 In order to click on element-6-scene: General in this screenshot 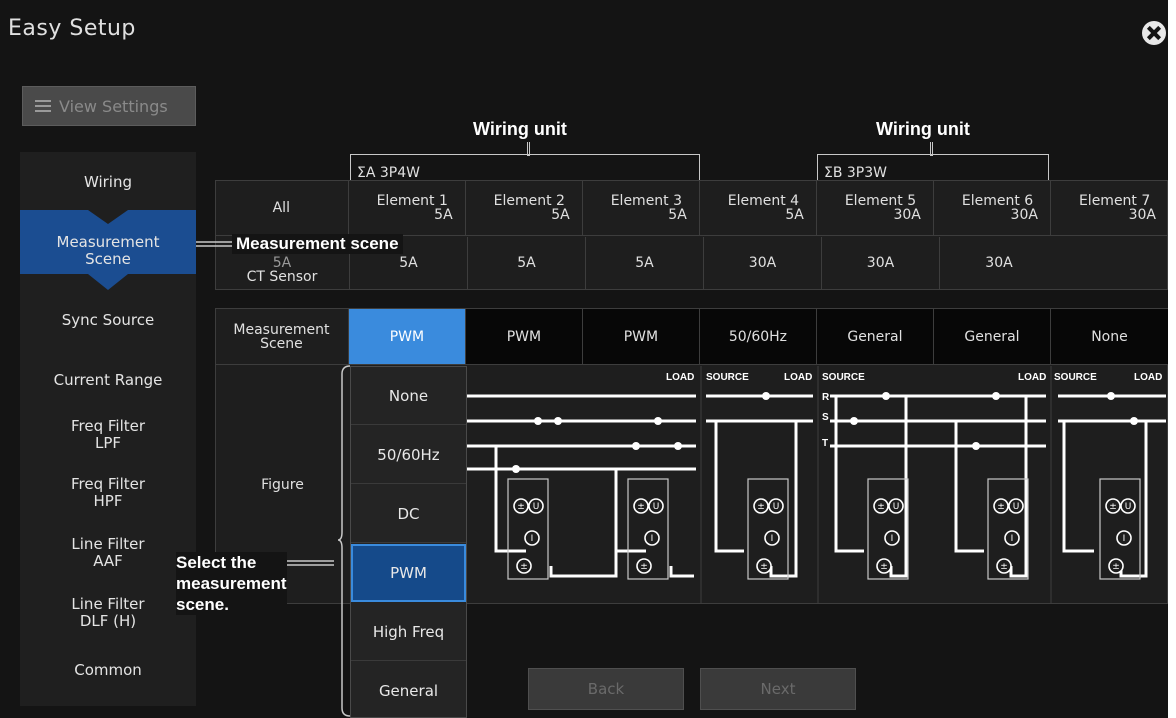, I will do `click(992, 336)`.